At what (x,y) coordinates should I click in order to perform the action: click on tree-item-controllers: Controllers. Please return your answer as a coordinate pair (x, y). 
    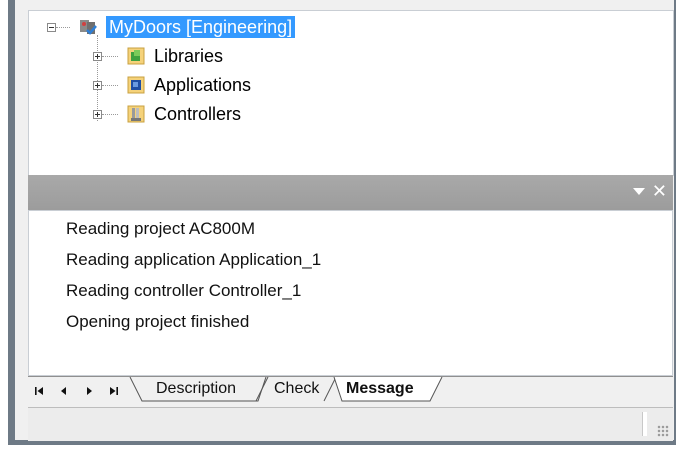
    Looking at the image, I should click on (167, 114).